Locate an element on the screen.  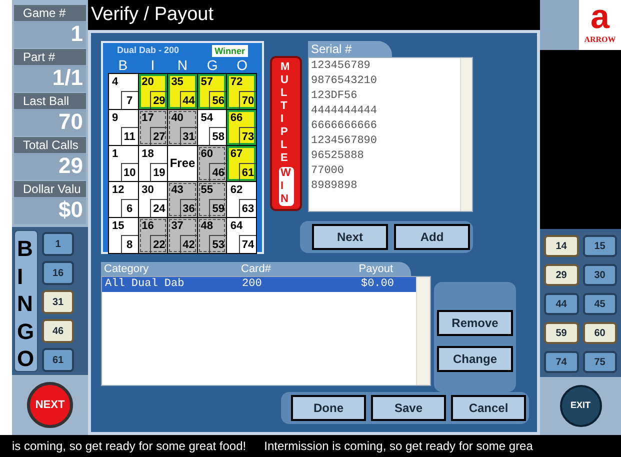
dab-number: 70 is located at coordinates (247, 99).